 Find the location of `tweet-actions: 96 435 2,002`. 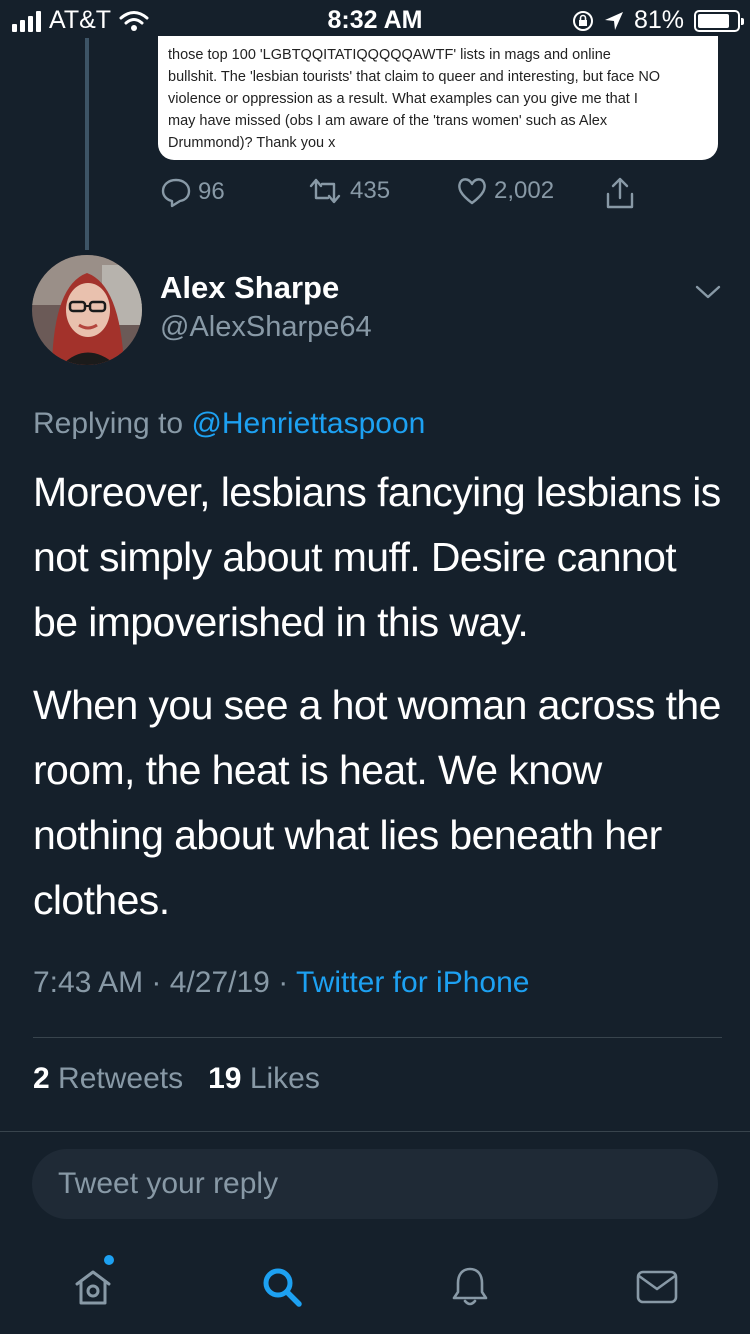

tweet-actions: 96 435 2,002 is located at coordinates (408, 196).